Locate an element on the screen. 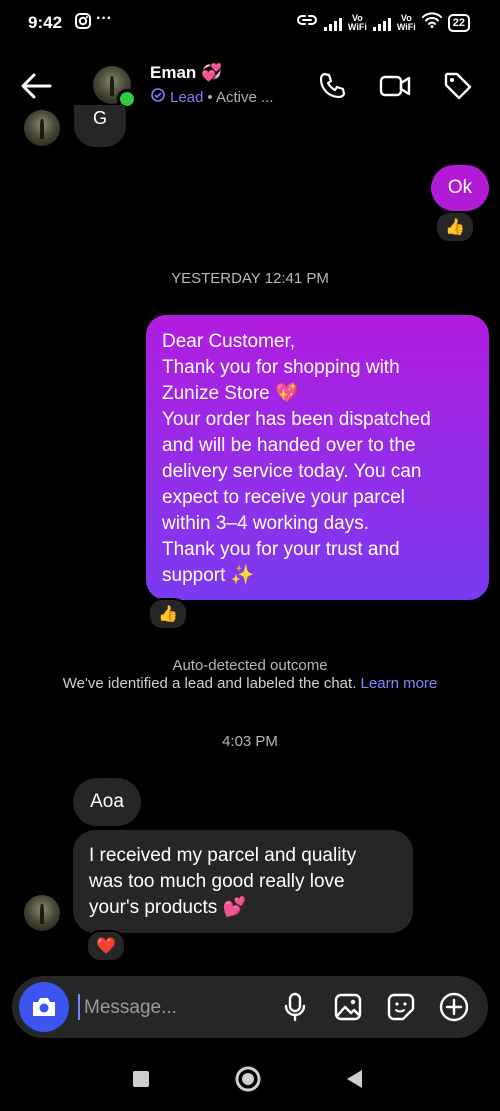  message-line: Thank you for shopping with is located at coordinates (281, 367).